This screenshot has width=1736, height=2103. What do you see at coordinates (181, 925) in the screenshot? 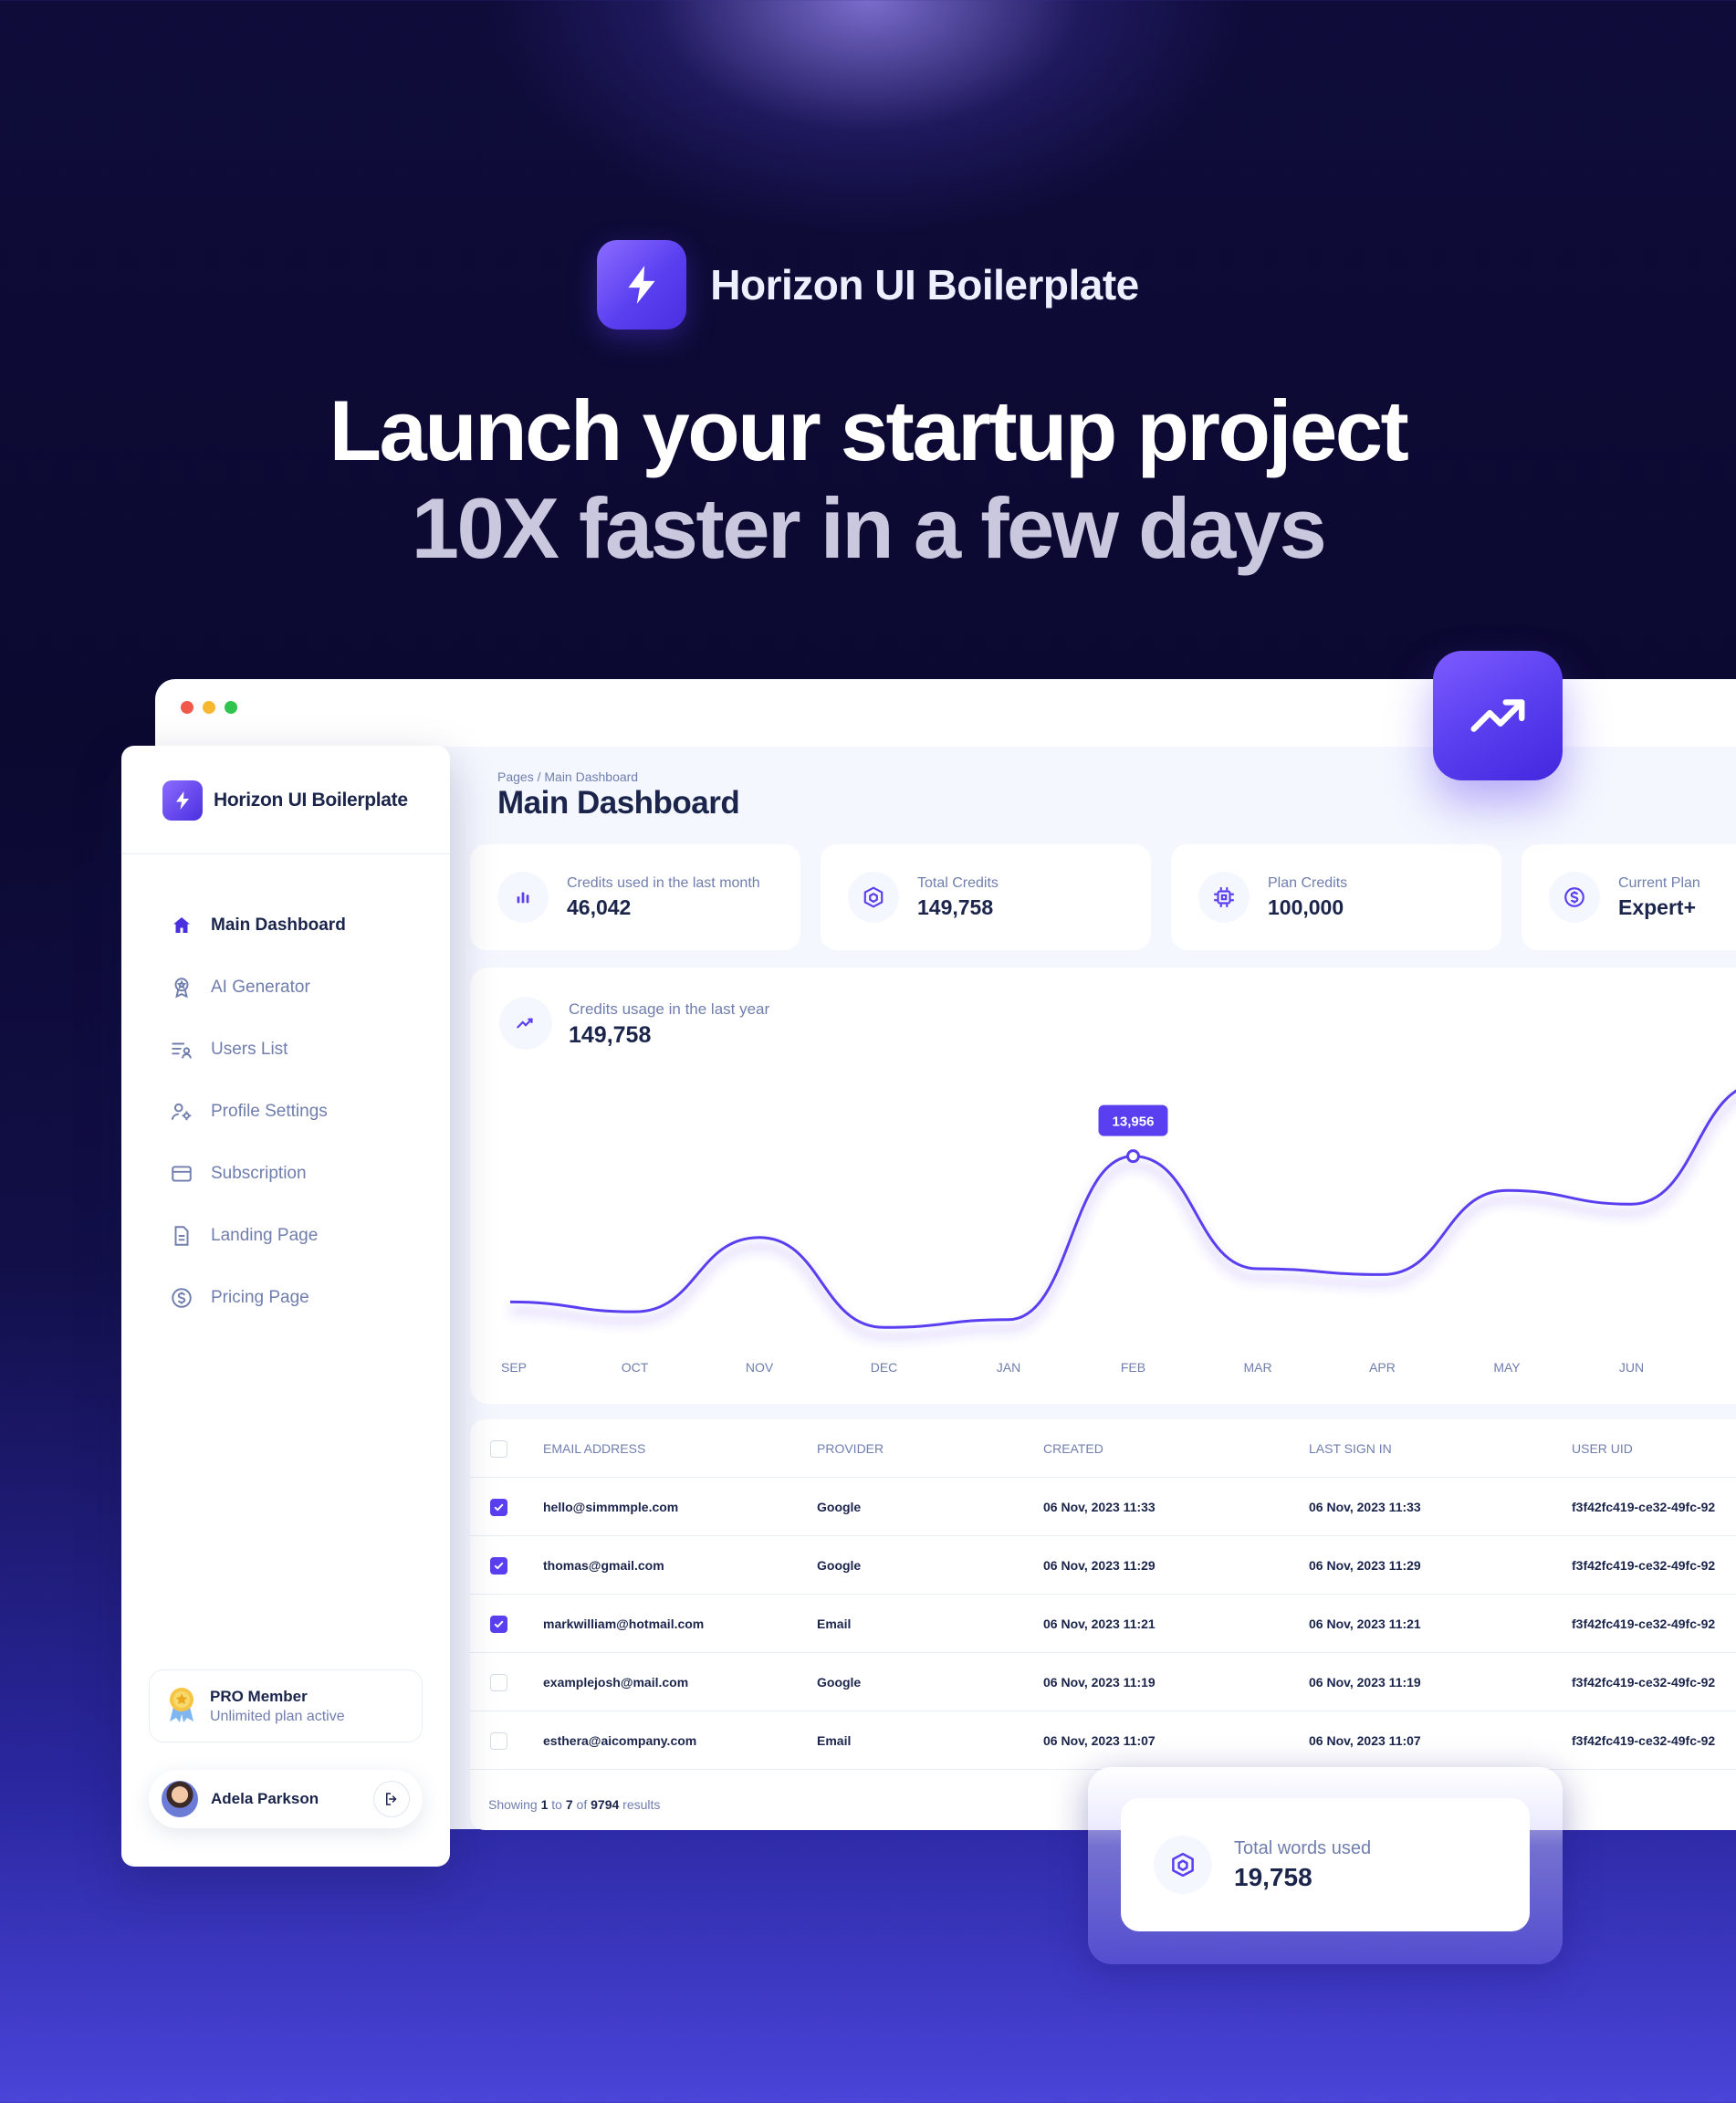
I see `home-icon` at bounding box center [181, 925].